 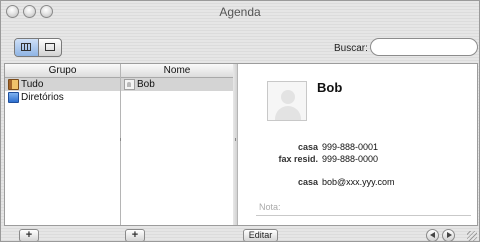 What do you see at coordinates (350, 147) in the screenshot?
I see `field-value-home-phone: 999-888-0001` at bounding box center [350, 147].